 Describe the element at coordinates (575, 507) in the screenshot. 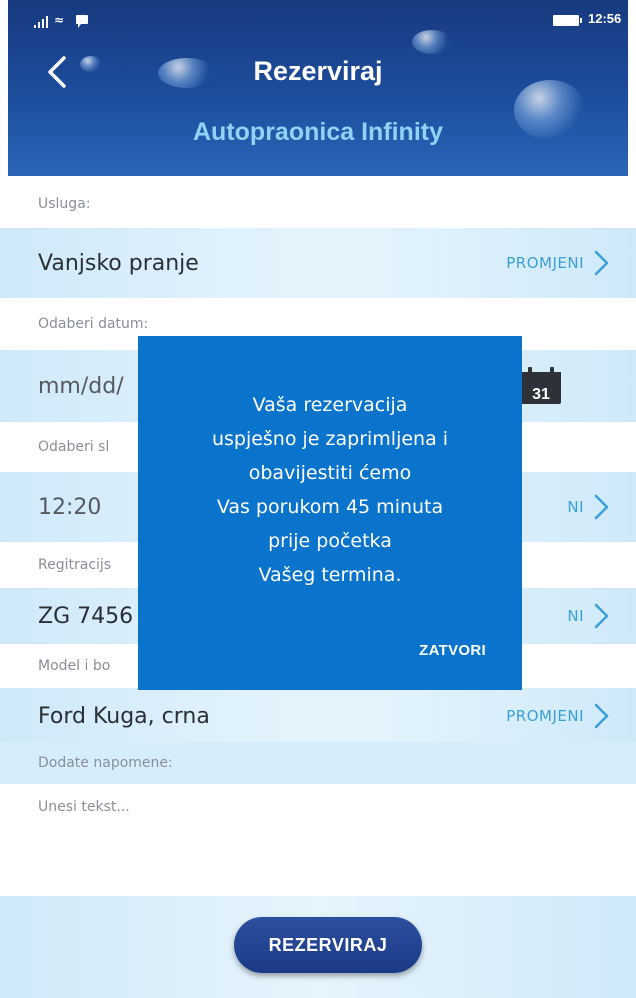

I see `change-slot-button: NI` at that location.